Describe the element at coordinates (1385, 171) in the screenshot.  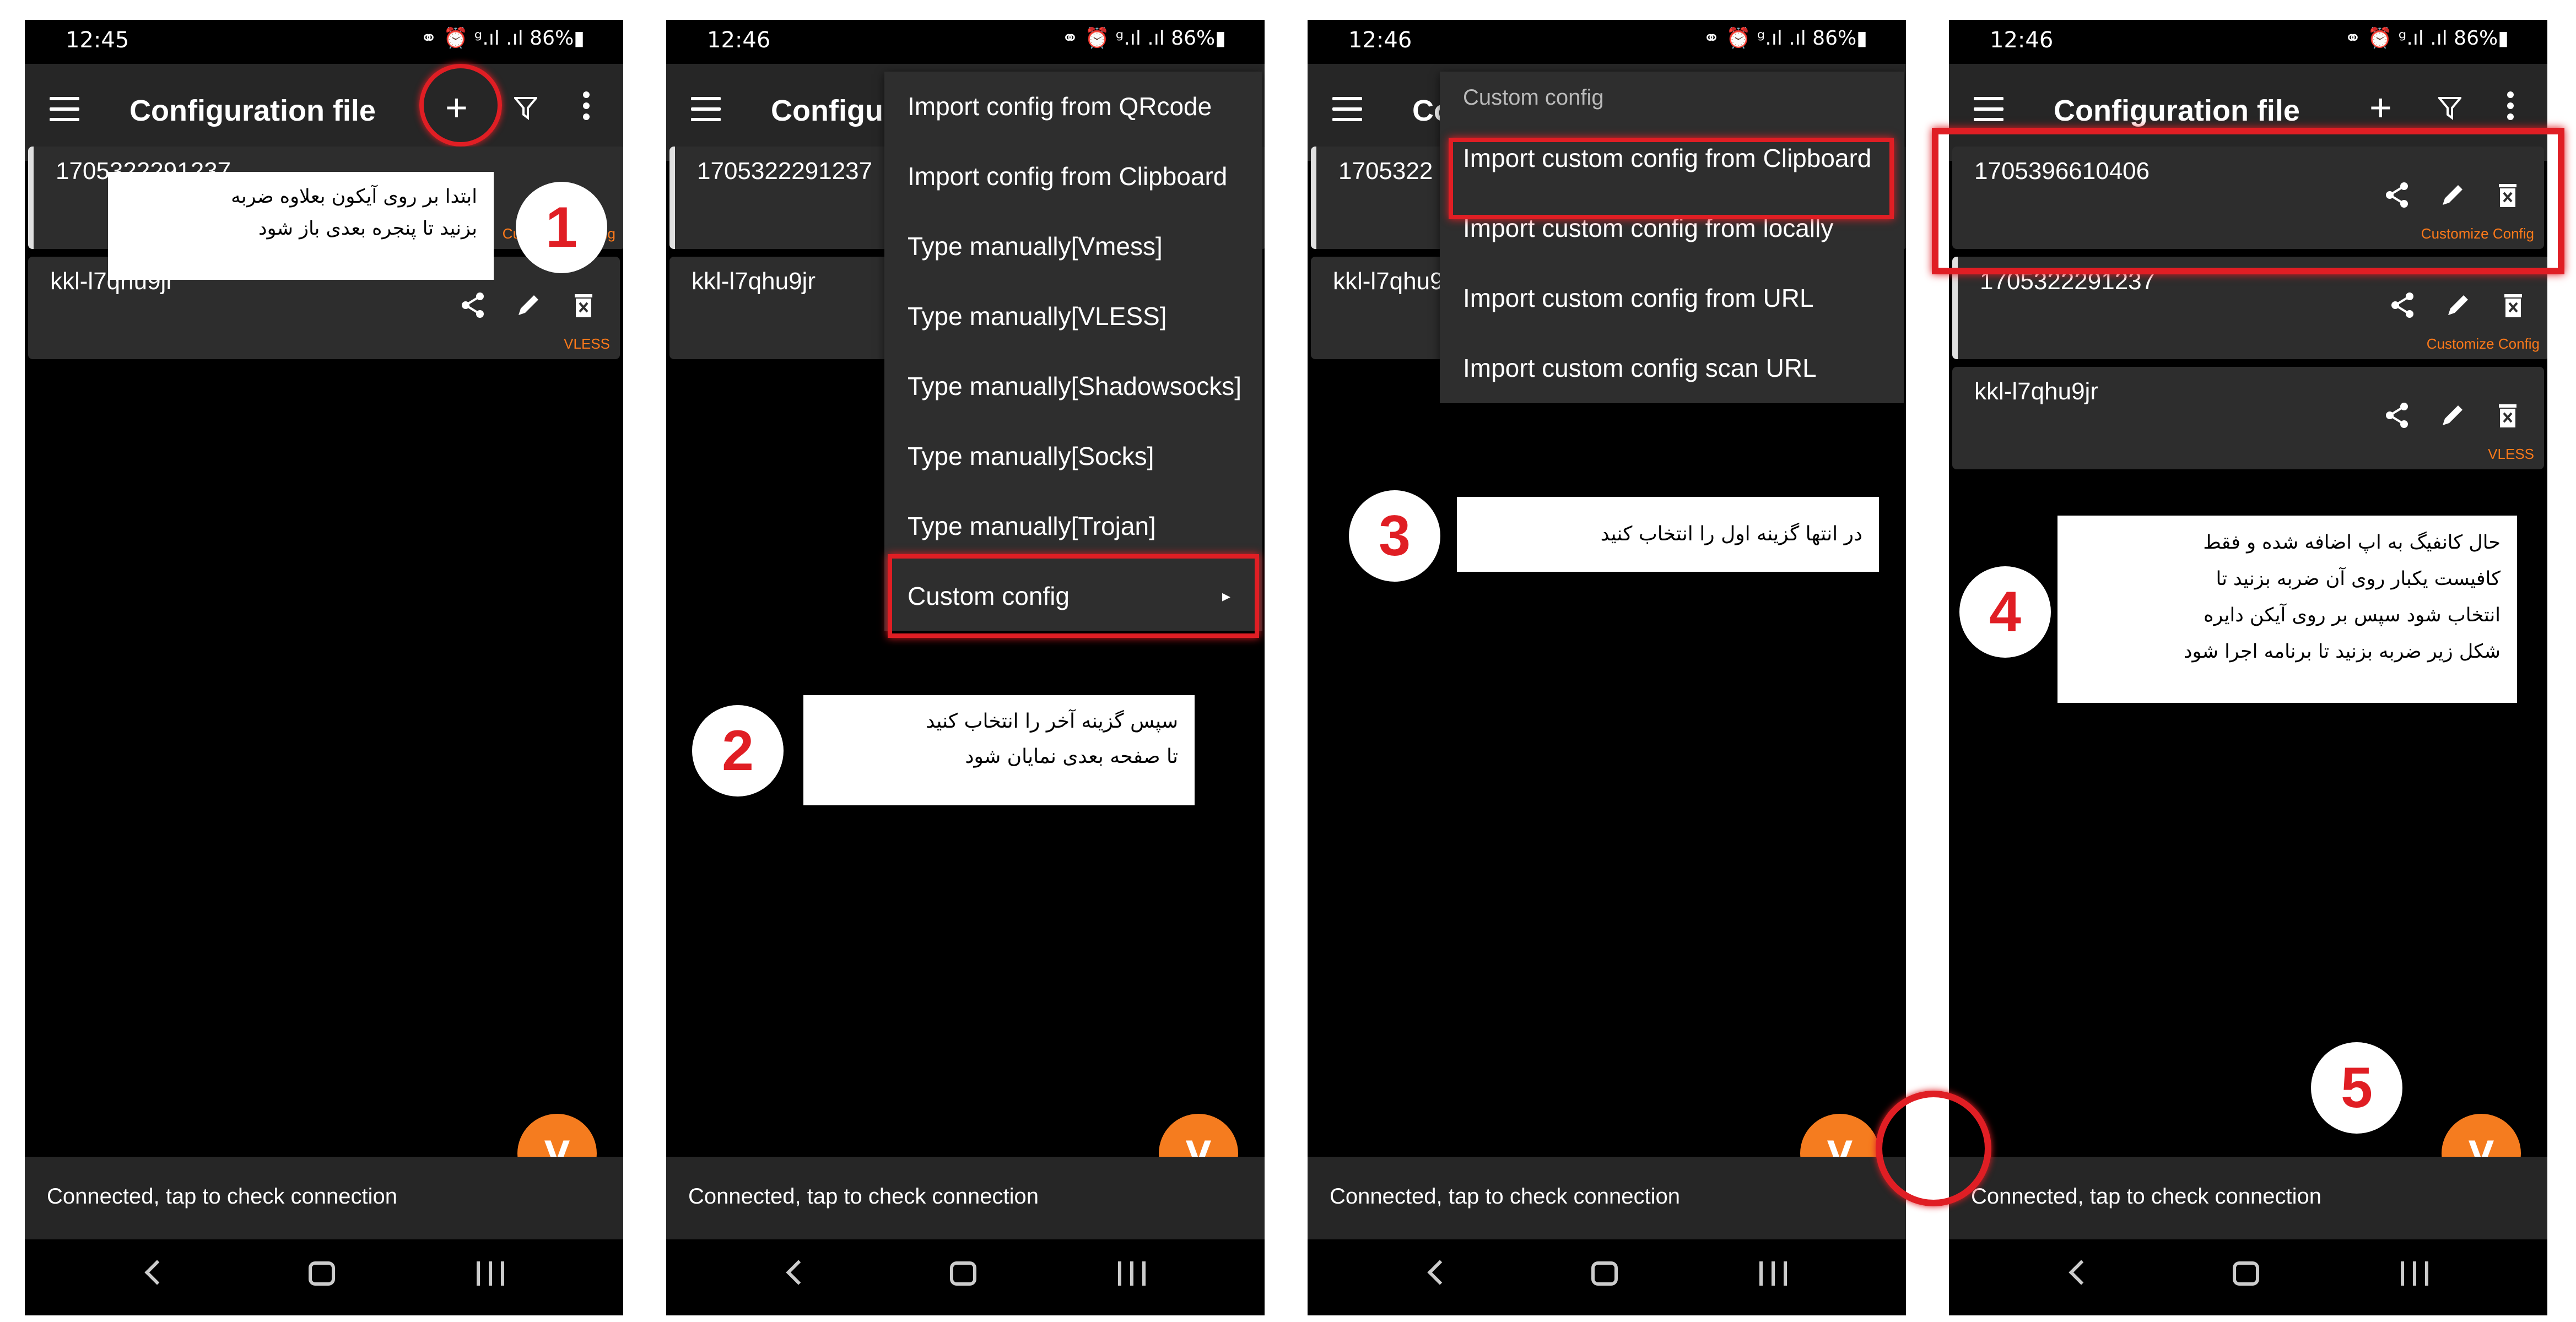
I see `config-name: 1705322` at that location.